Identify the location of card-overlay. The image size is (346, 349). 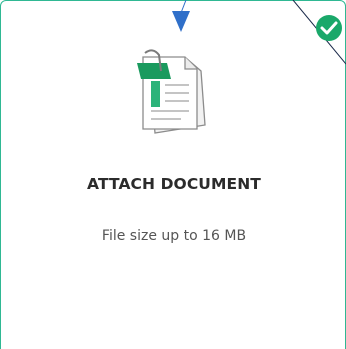
(259, 32).